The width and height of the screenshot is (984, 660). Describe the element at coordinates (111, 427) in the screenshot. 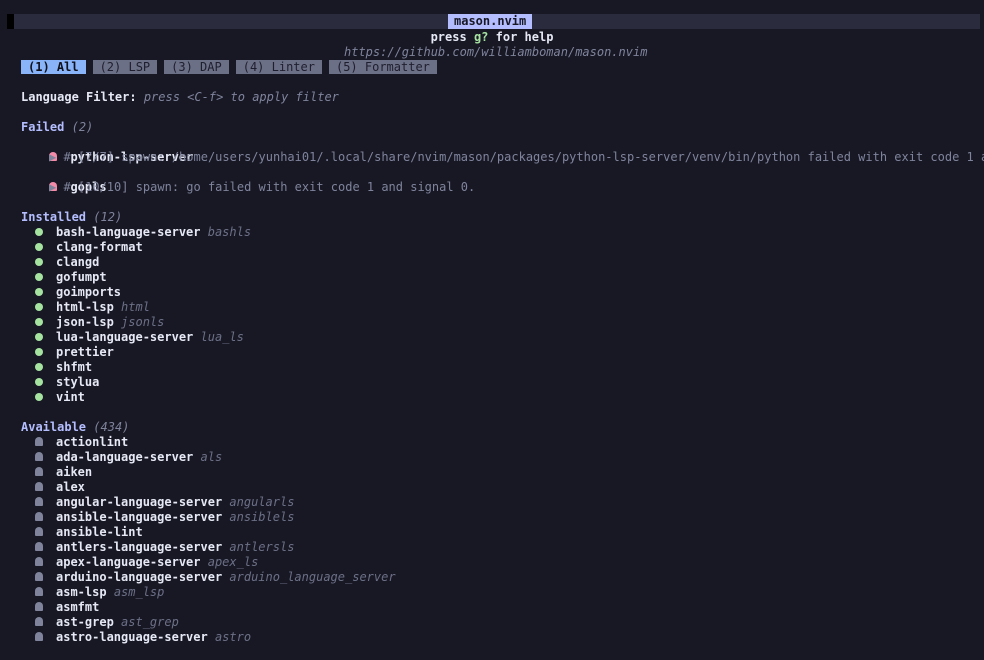

I see `section-count: (434)` at that location.